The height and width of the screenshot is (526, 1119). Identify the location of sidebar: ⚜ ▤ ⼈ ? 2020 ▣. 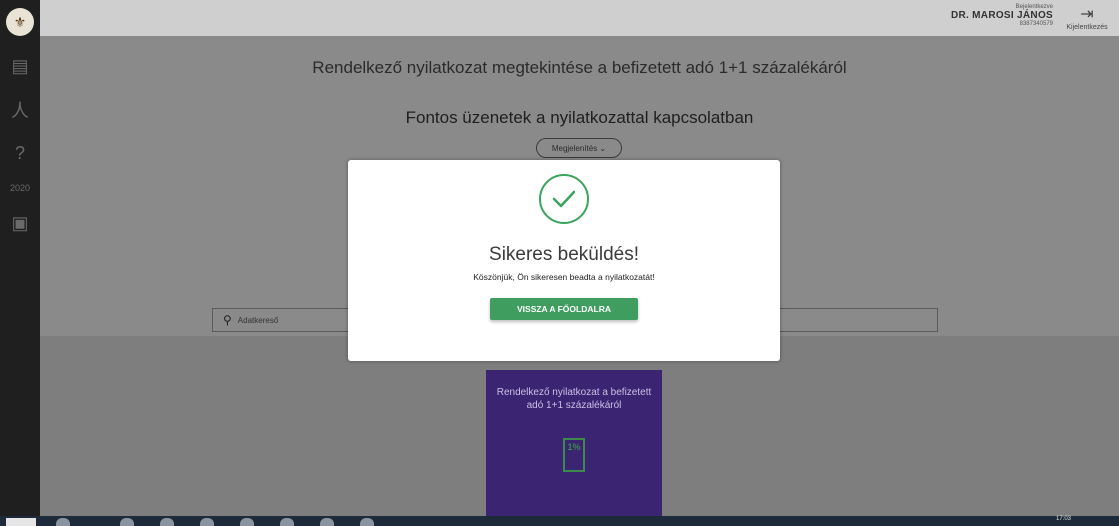
(20, 258).